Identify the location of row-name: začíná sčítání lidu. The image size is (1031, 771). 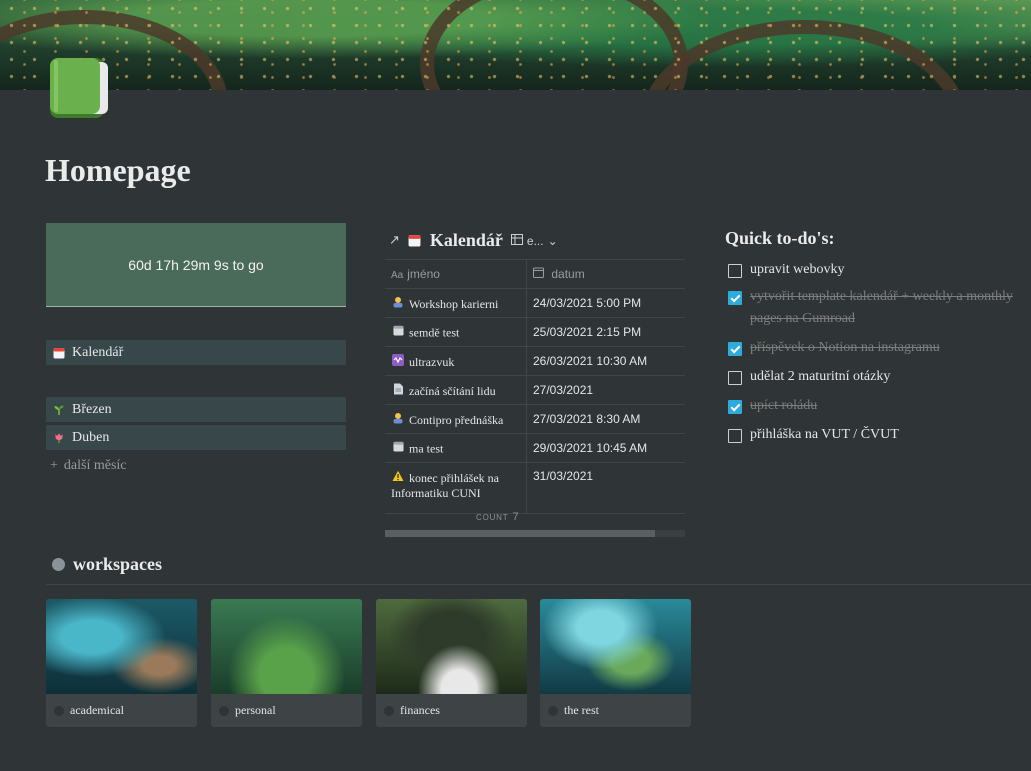
(452, 390).